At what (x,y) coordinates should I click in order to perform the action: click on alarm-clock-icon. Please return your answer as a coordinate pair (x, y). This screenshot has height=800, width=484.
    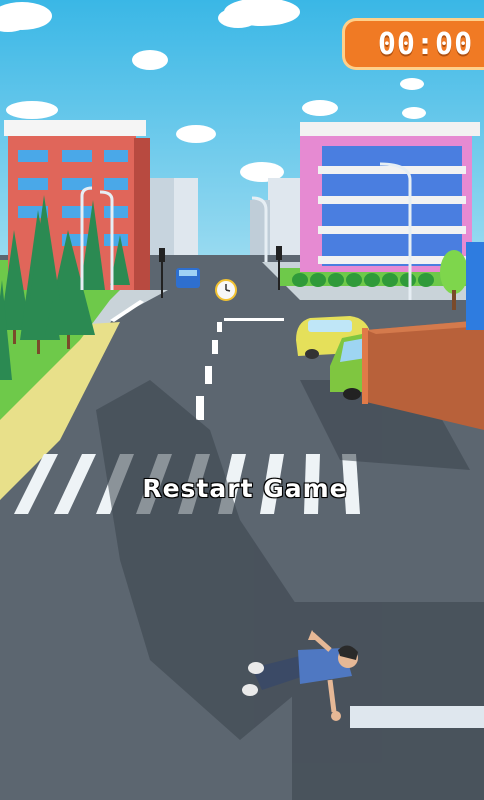
    Looking at the image, I should click on (226, 290).